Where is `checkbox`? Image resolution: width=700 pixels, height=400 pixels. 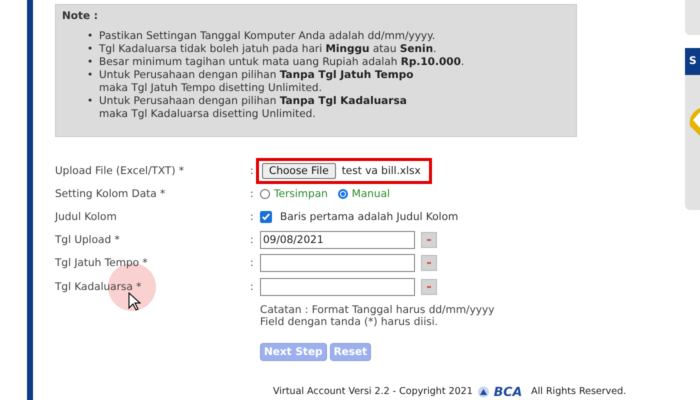
checkbox is located at coordinates (266, 216).